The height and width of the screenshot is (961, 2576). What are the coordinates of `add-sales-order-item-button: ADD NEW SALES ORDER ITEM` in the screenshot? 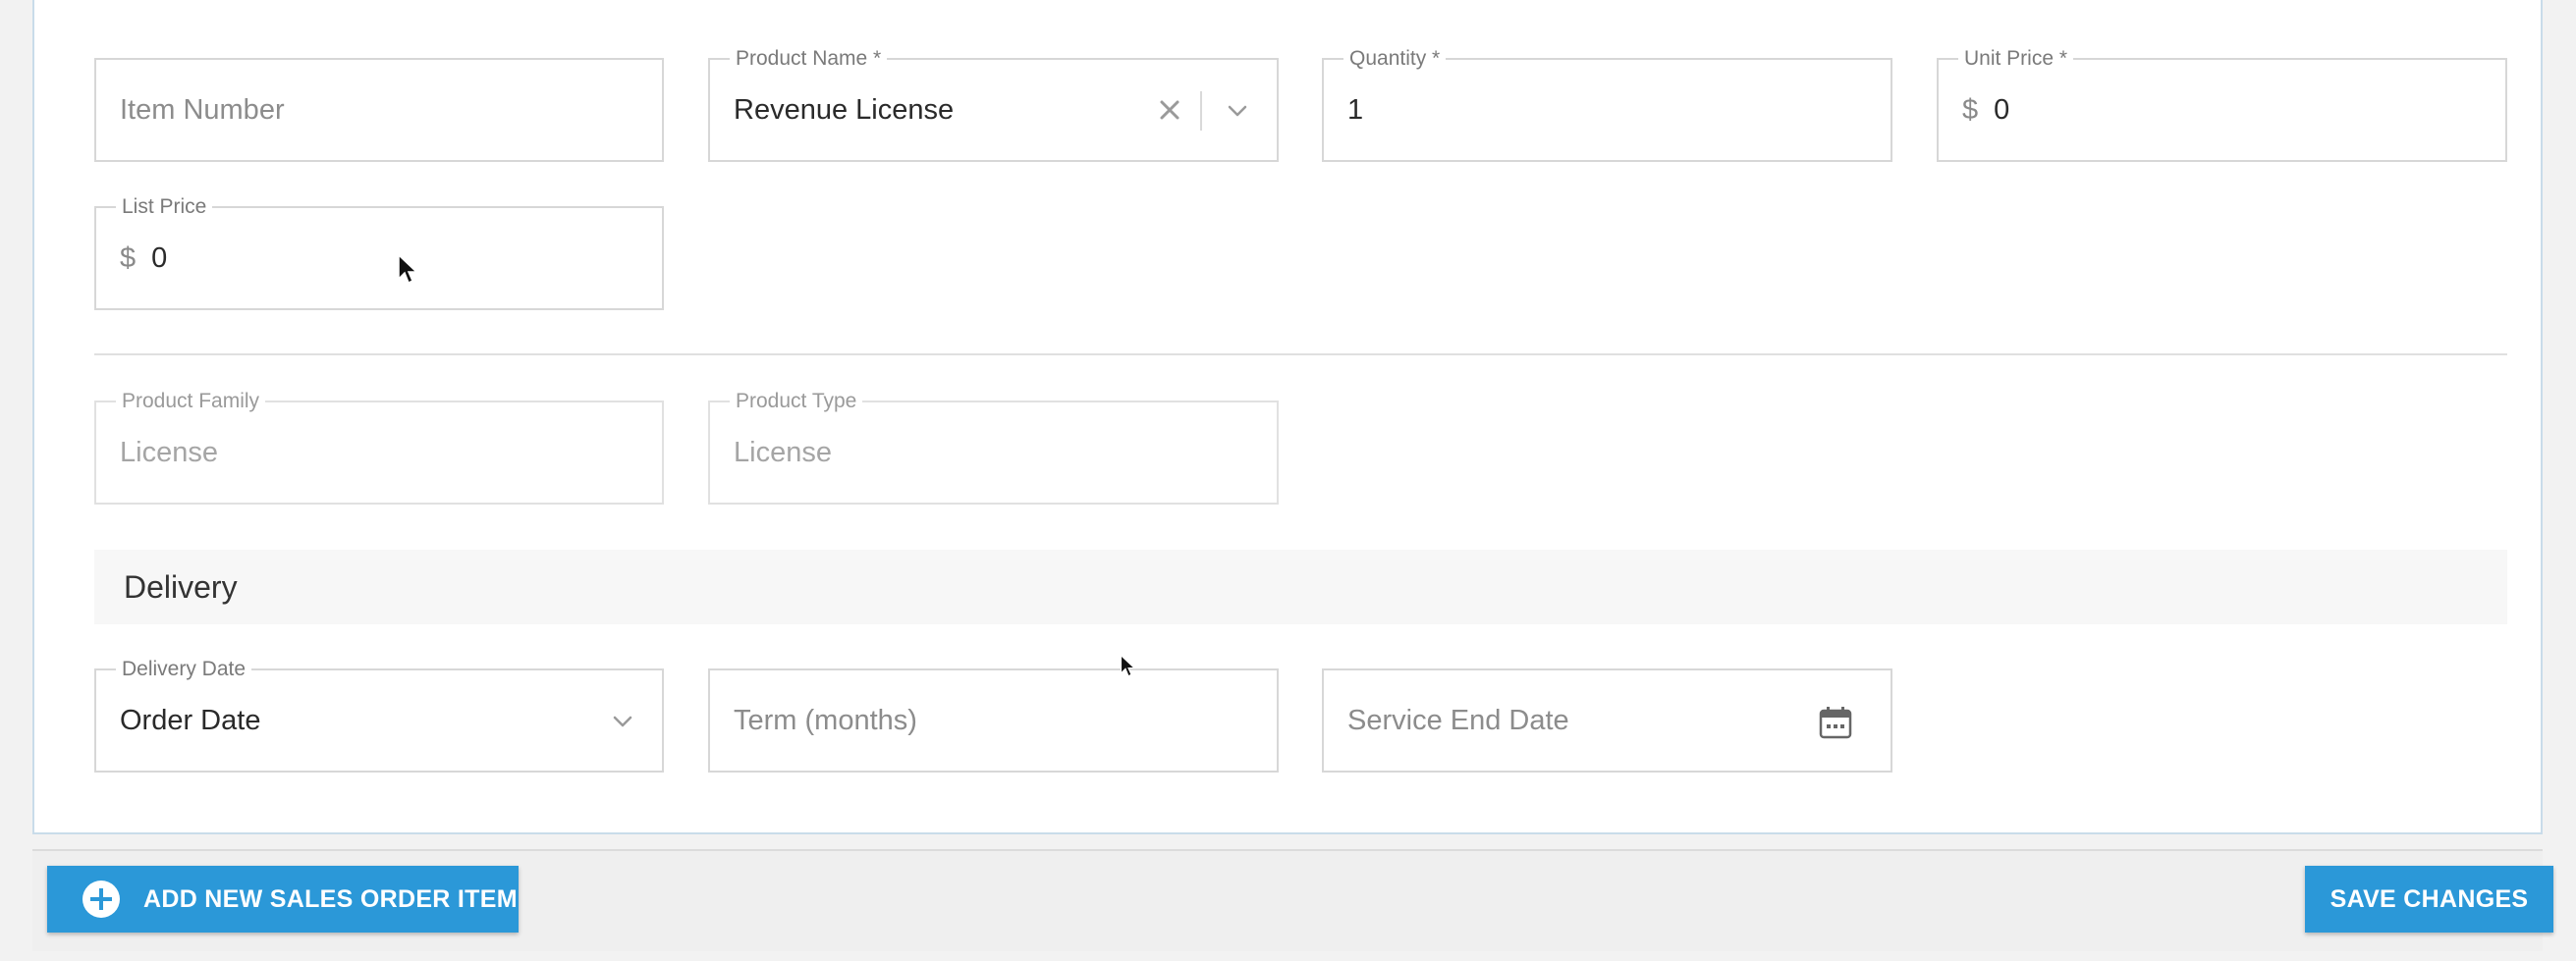 It's located at (283, 899).